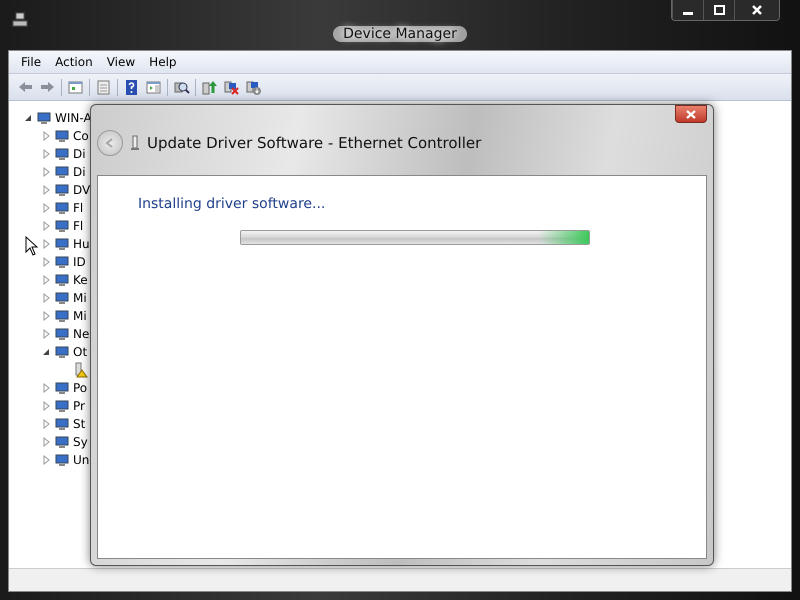 Image resolution: width=800 pixels, height=600 pixels. What do you see at coordinates (131, 87) in the screenshot?
I see `help-icon` at bounding box center [131, 87].